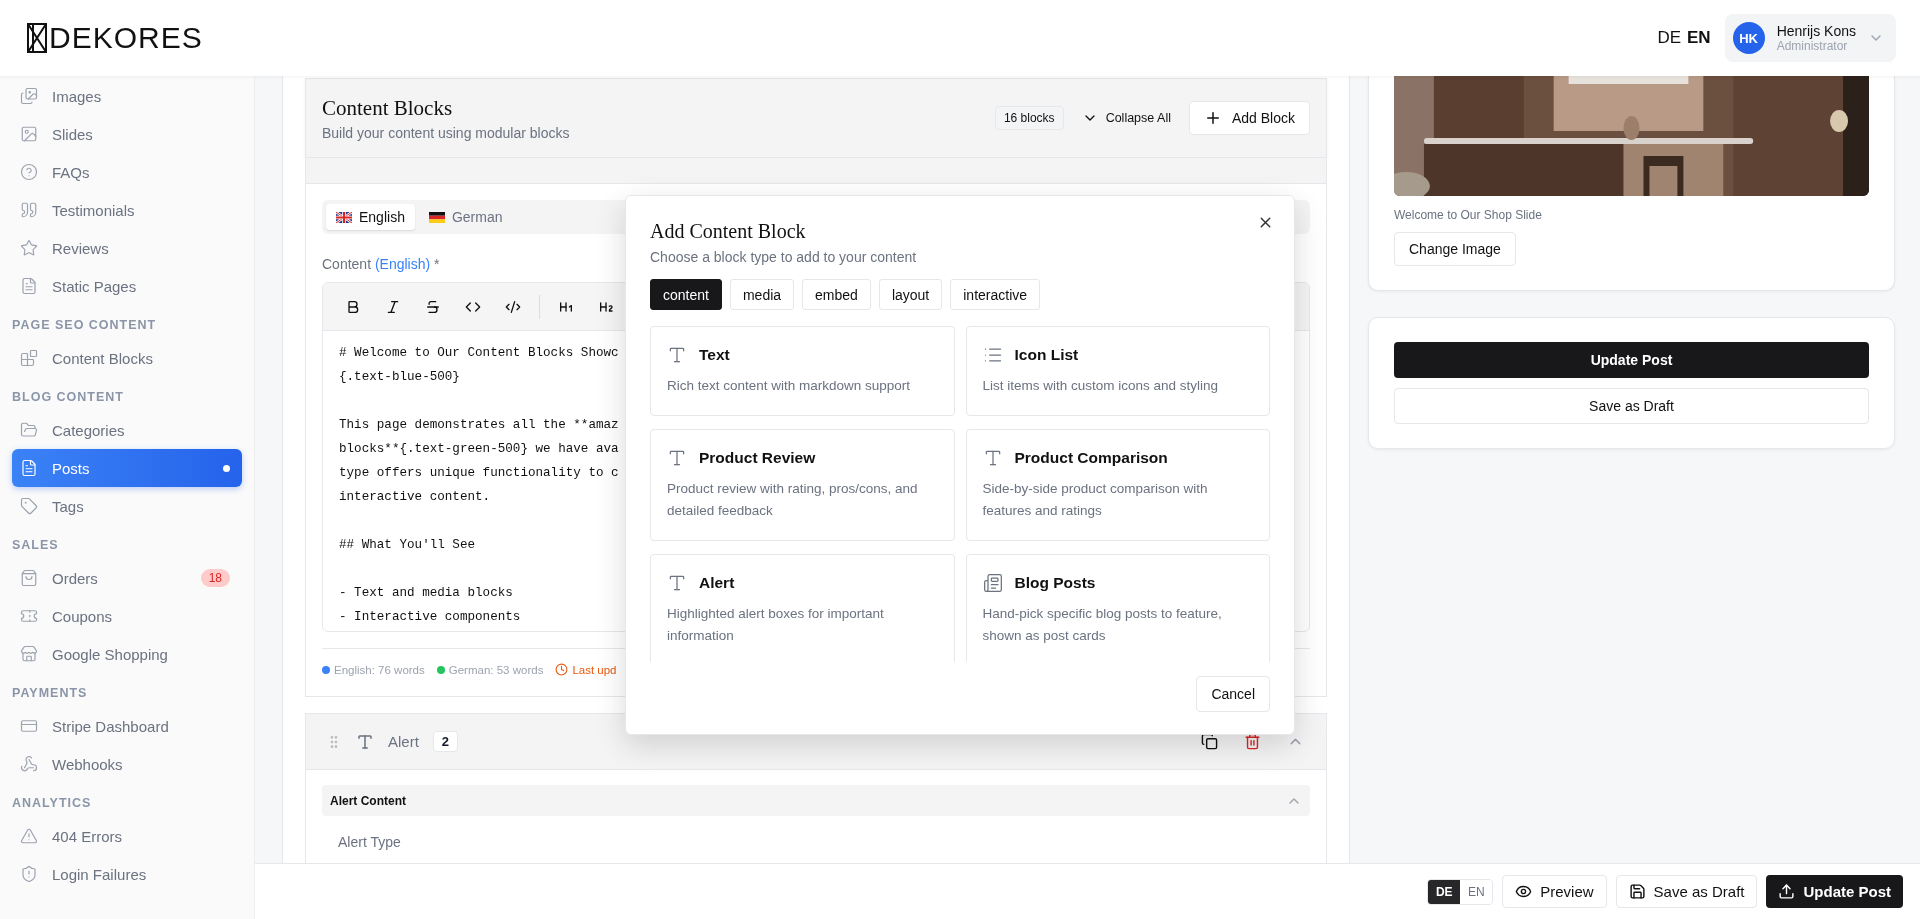  What do you see at coordinates (379, 669) in the screenshot?
I see `word-count: English: 76 words` at bounding box center [379, 669].